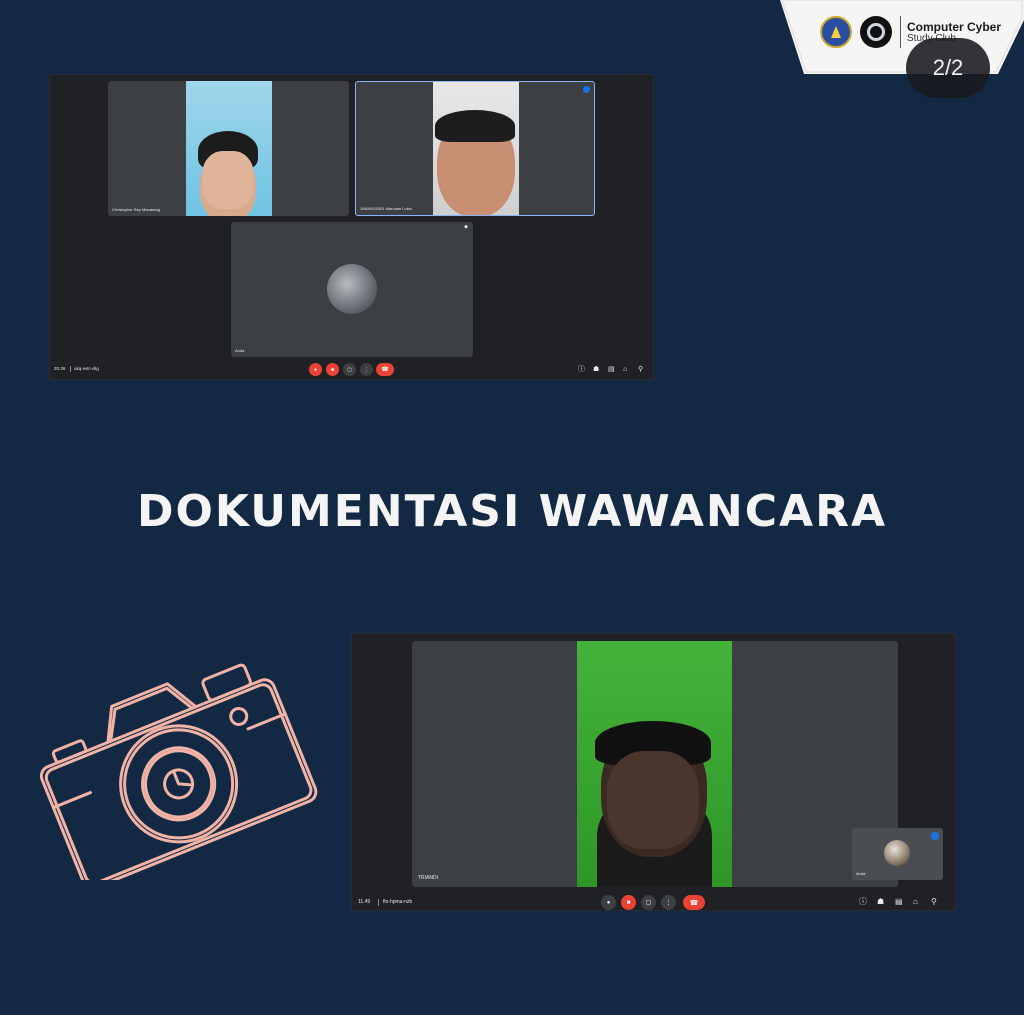  I want to click on slide-counter: 2/2, so click(948, 68).